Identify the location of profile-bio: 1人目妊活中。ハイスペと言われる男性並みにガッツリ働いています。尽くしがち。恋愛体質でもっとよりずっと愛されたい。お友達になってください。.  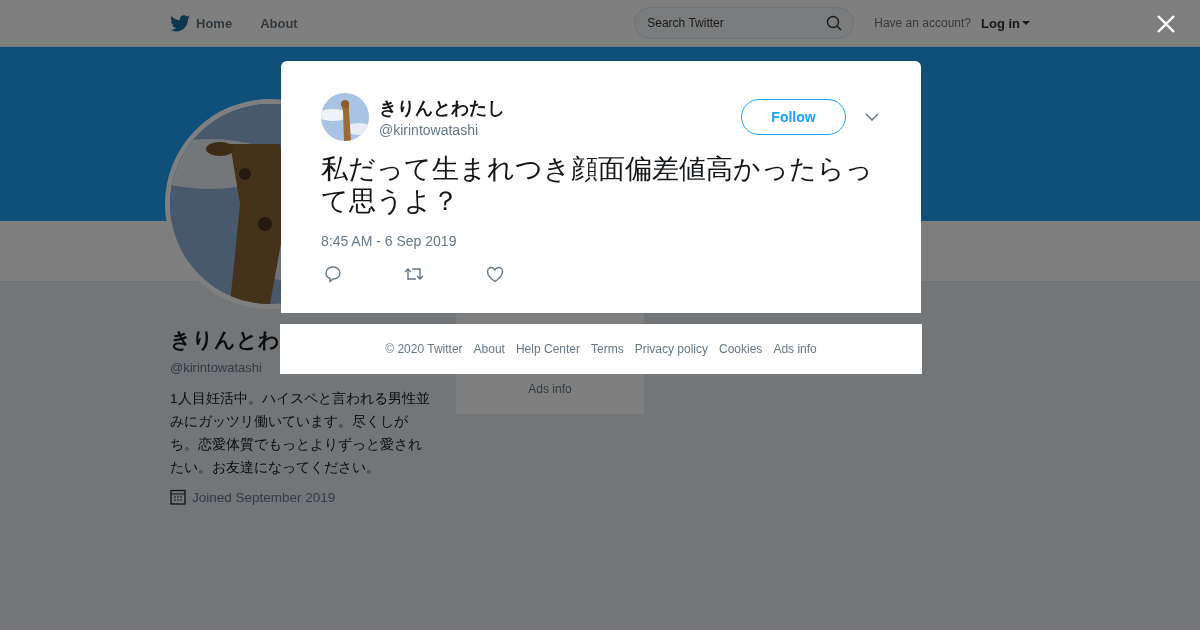
(300, 433).